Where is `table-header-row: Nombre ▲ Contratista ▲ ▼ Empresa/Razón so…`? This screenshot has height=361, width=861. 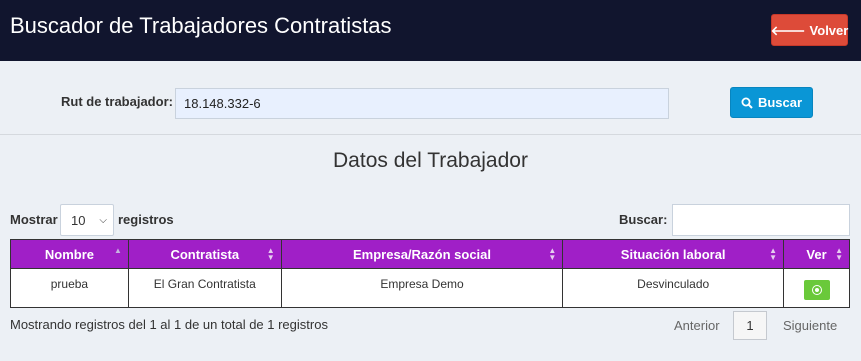 table-header-row: Nombre ▲ Contratista ▲ ▼ Empresa/Razón so… is located at coordinates (430, 254).